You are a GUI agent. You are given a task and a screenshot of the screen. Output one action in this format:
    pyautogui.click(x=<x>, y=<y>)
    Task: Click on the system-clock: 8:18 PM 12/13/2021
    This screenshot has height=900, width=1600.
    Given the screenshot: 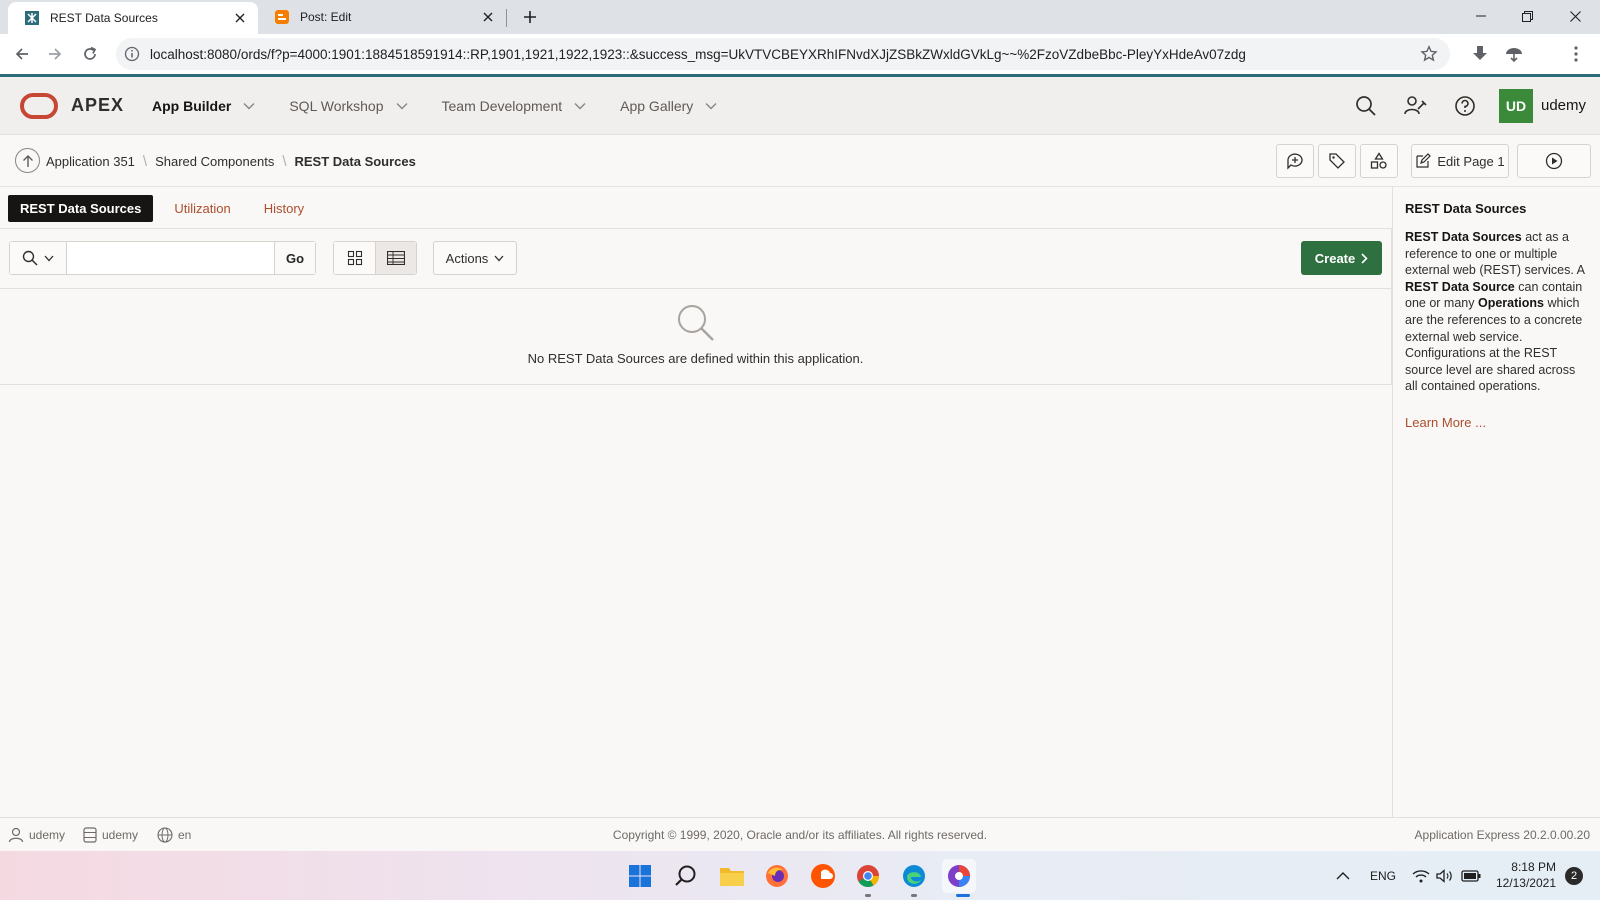 What is the action you would take?
    pyautogui.click(x=1523, y=875)
    